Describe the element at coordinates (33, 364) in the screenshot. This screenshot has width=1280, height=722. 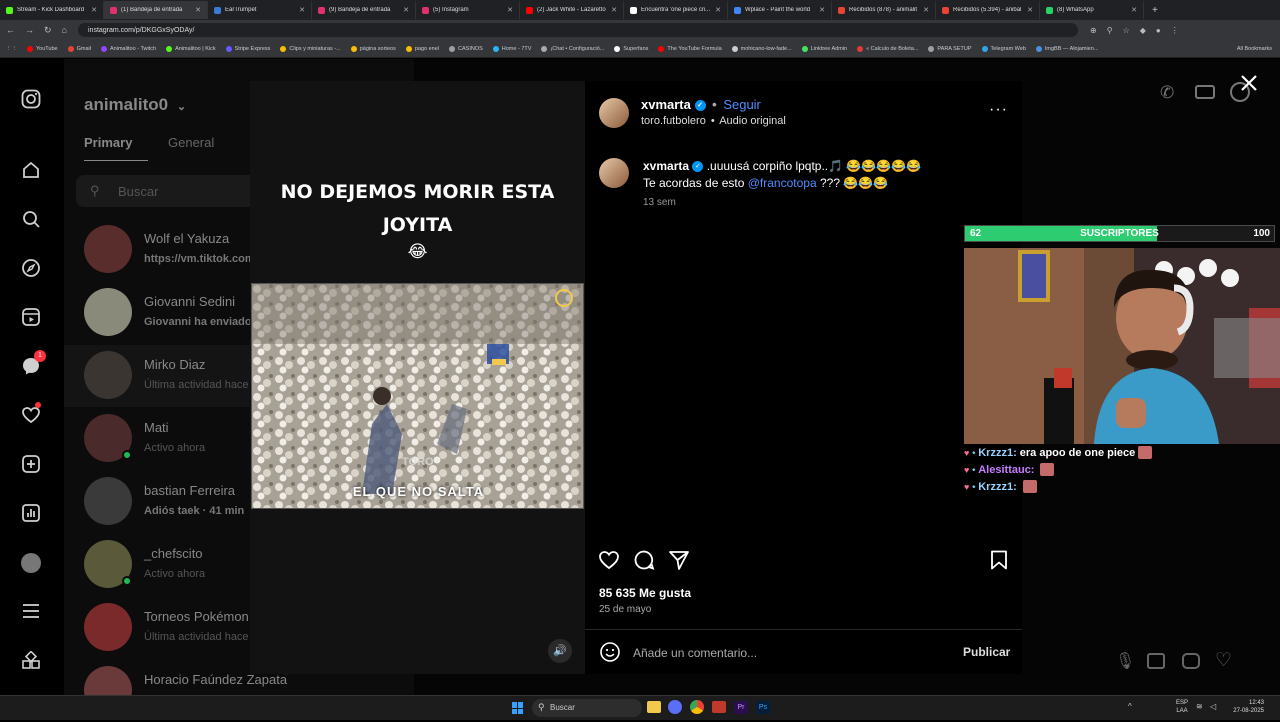
I see `messenger-icon: 1` at that location.